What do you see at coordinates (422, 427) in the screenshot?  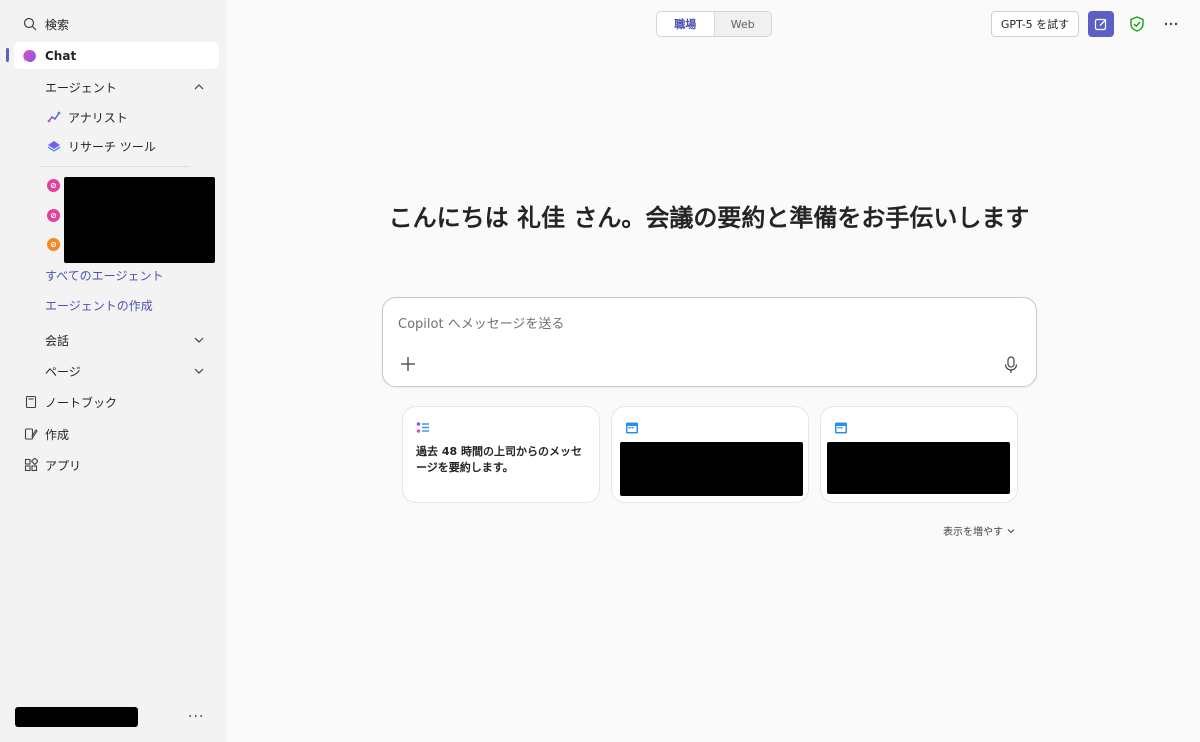 I see `list-icon` at bounding box center [422, 427].